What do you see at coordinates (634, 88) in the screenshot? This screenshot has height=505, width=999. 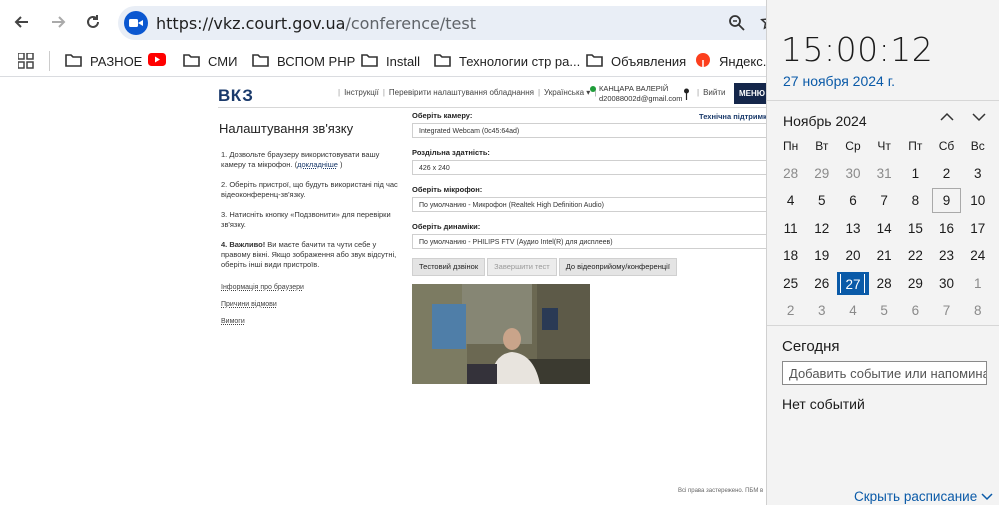 I see `user-name: КАНЦАРА ВАЛЕРІЙ` at bounding box center [634, 88].